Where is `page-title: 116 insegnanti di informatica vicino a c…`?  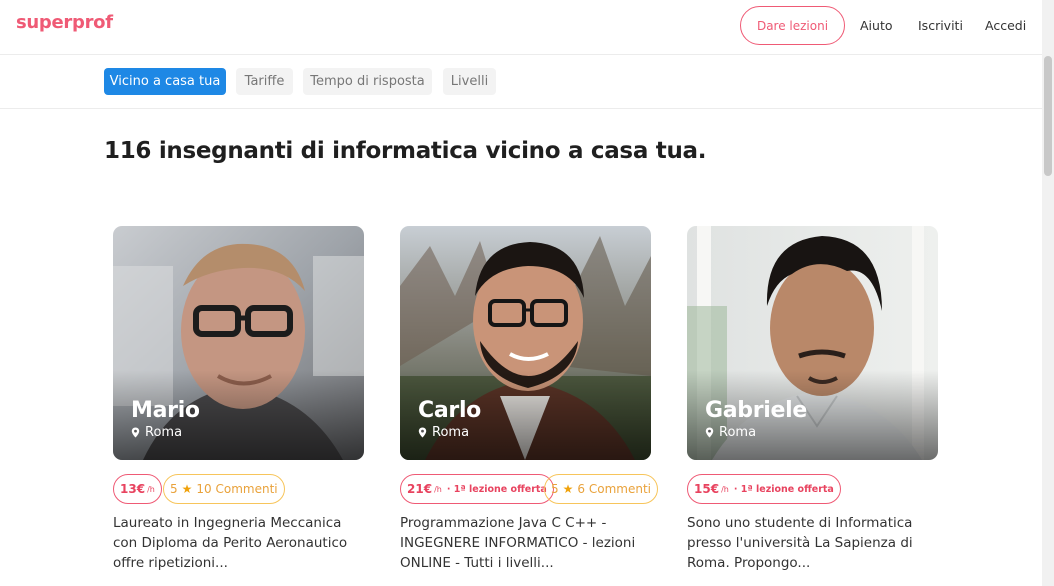 page-title: 116 insegnanti di informatica vicino a c… is located at coordinates (405, 151).